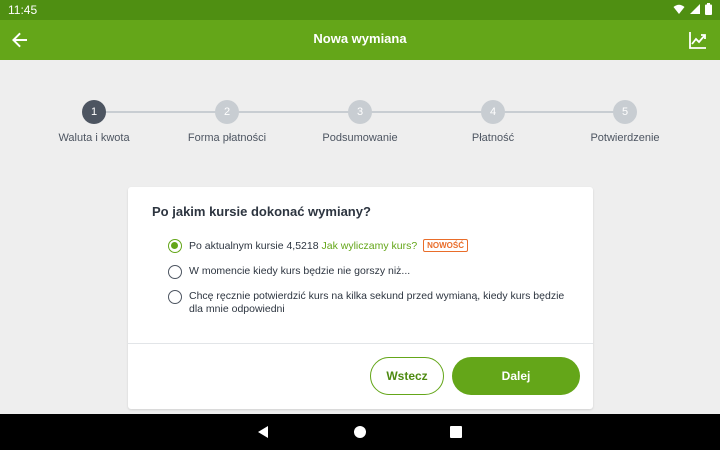 The image size is (720, 450). Describe the element at coordinates (516, 376) in the screenshot. I see `next-button: Dalej` at that location.